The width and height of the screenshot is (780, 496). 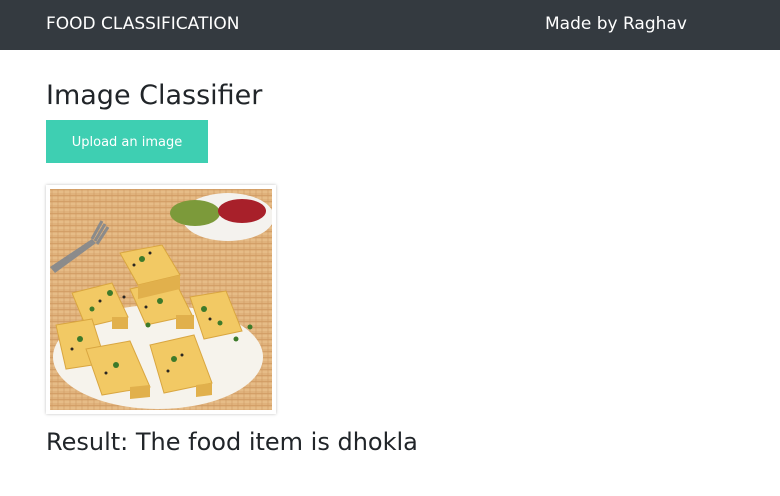 I want to click on food-photo-image, so click(x=161, y=299).